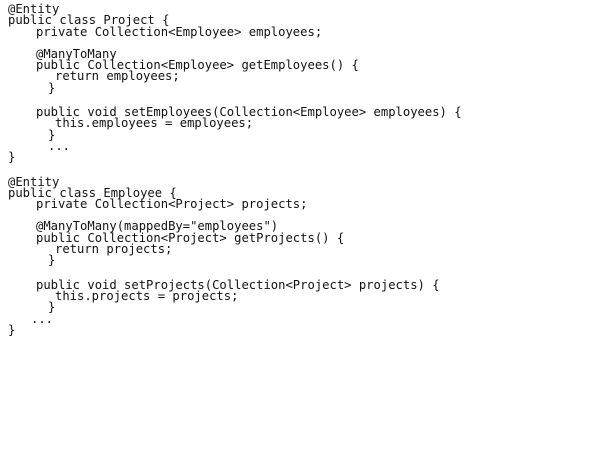 This screenshot has width=590, height=462. Describe the element at coordinates (147, 295) in the screenshot. I see `code-line-setter-body: this.projects = projects;` at that location.